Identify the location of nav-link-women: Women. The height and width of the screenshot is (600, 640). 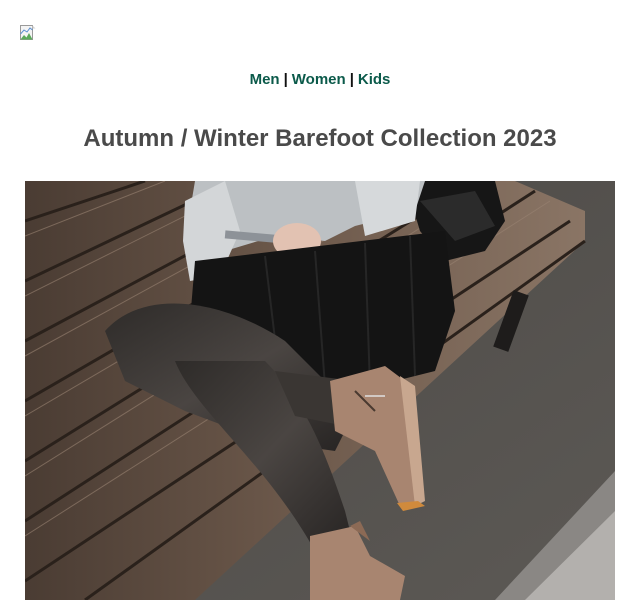
(319, 79).